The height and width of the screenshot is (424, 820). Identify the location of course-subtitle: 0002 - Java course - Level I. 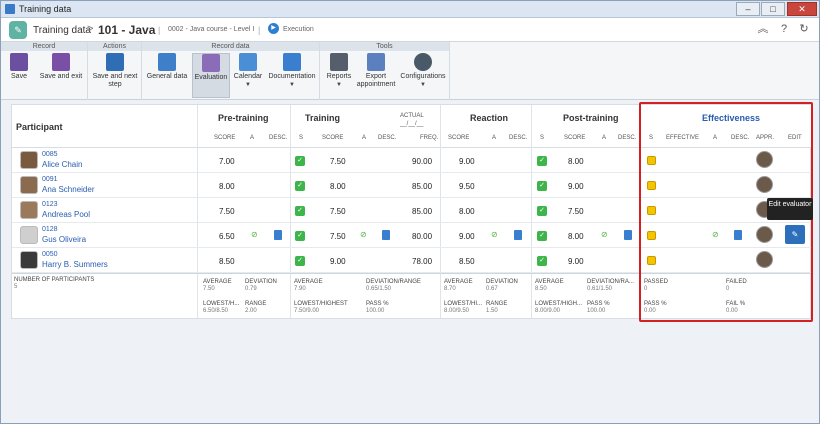
(211, 29).